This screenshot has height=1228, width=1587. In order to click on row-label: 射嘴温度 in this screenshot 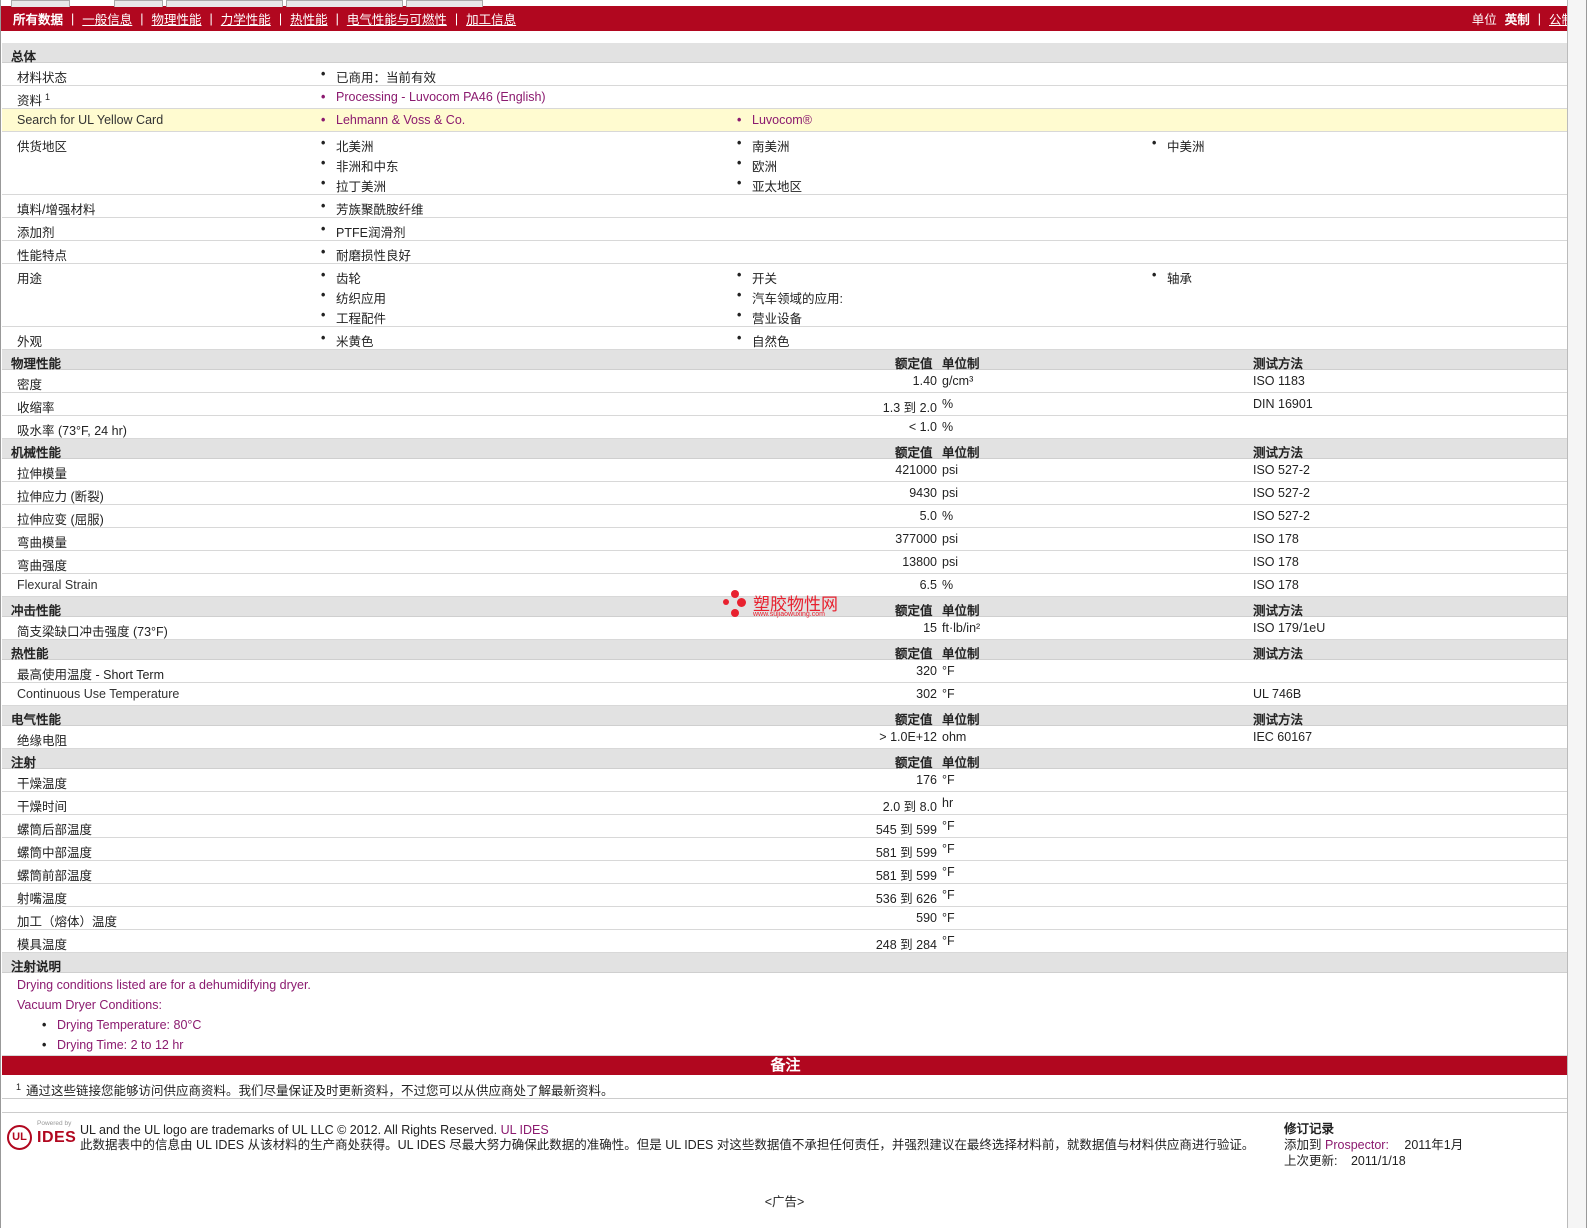, I will do `click(42, 899)`.